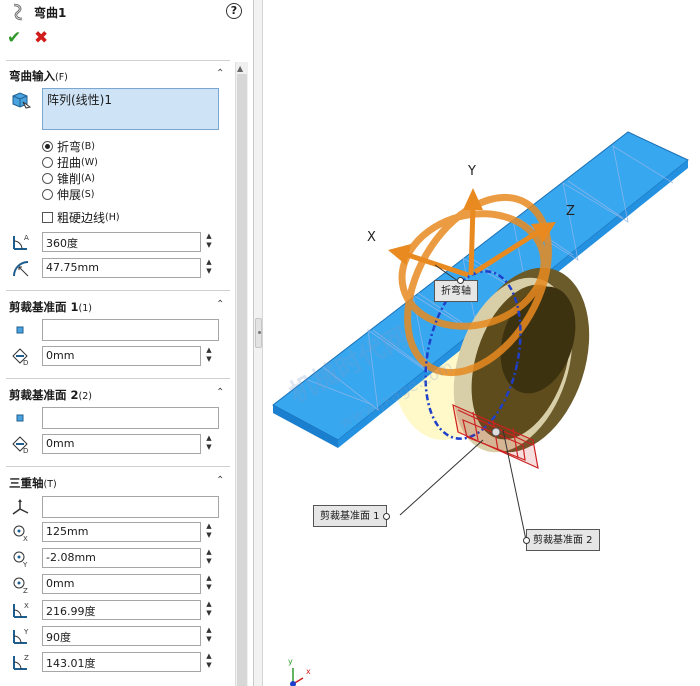 The height and width of the screenshot is (686, 700). I want to click on panel-splitter, so click(258, 343).